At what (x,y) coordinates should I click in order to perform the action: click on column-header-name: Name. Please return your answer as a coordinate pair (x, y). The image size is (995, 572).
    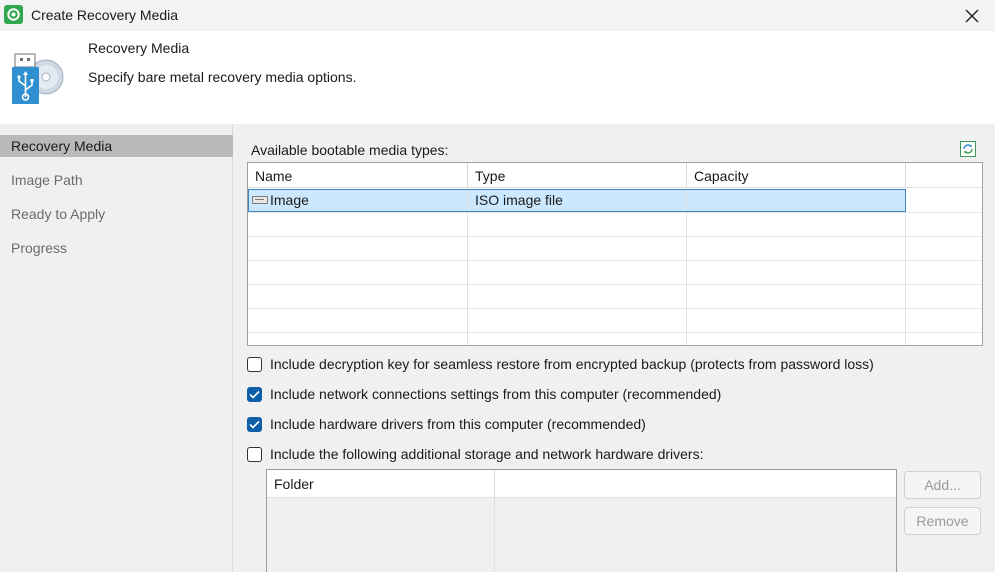
    Looking at the image, I should click on (358, 175).